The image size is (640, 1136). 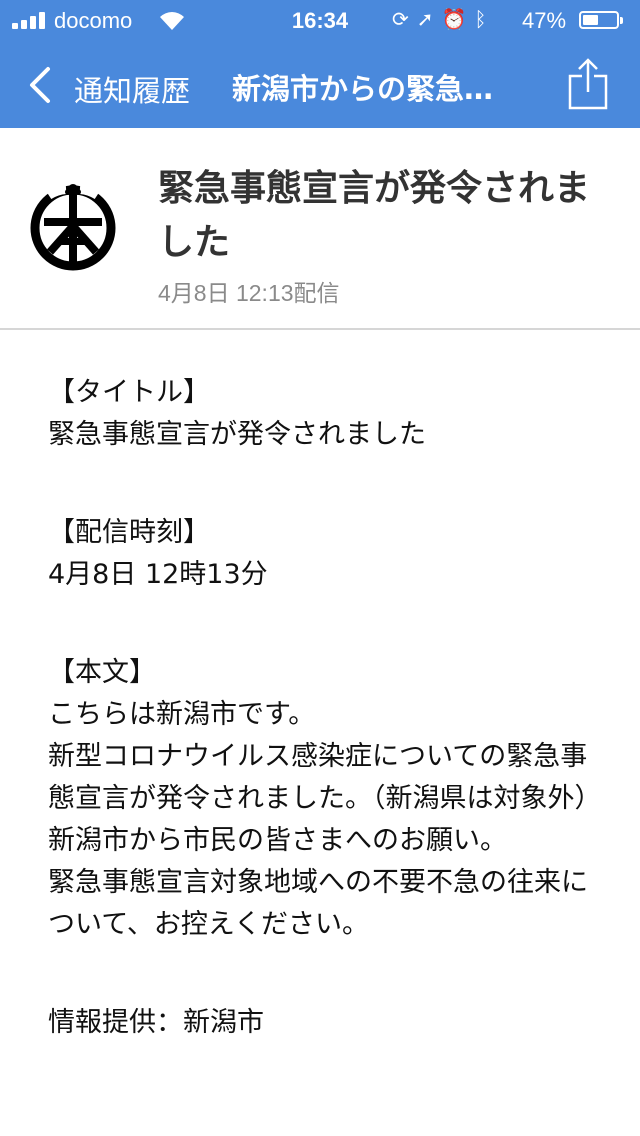 I want to click on status-icons: ⟳➚⏰ᛒ, so click(x=443, y=19).